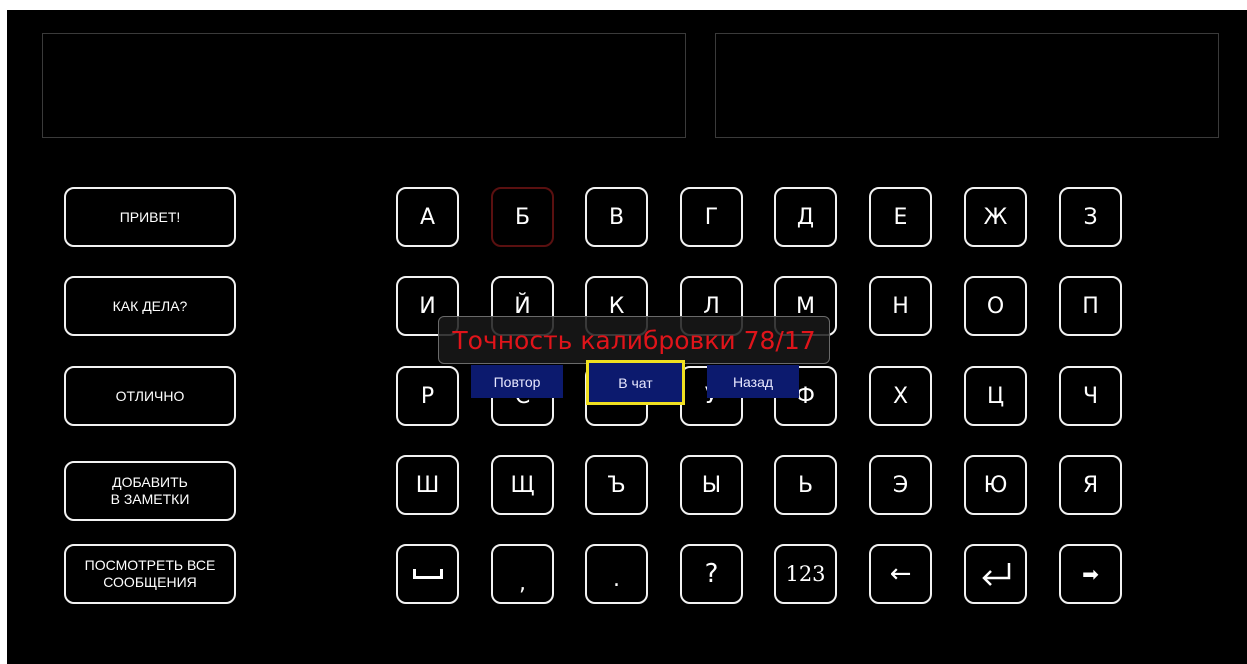 Image resolution: width=1247 pixels, height=664 pixels. Describe the element at coordinates (517, 381) in the screenshot. I see `repeat-button: Повтор` at that location.